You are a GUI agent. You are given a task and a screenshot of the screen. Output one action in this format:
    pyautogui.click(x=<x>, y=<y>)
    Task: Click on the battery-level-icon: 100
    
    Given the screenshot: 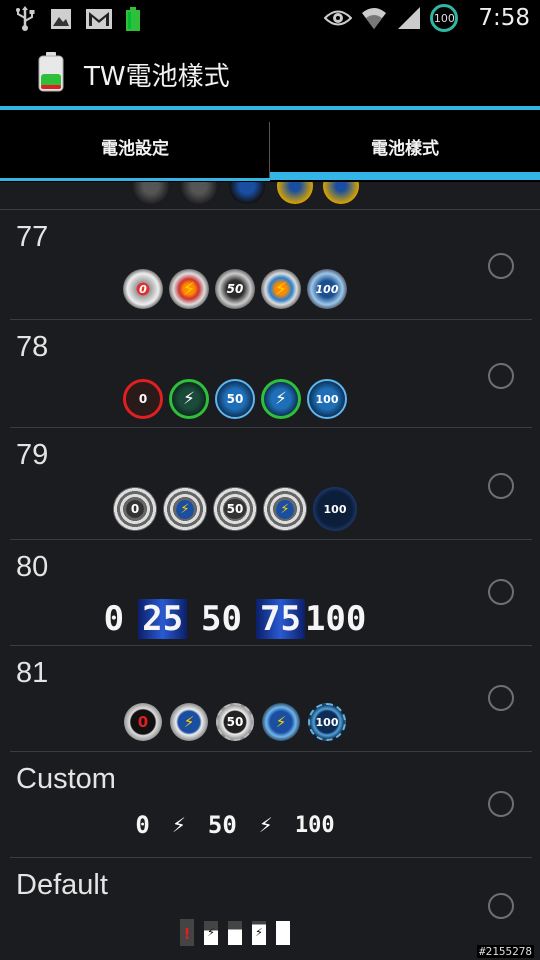 What is the action you would take?
    pyautogui.click(x=444, y=18)
    